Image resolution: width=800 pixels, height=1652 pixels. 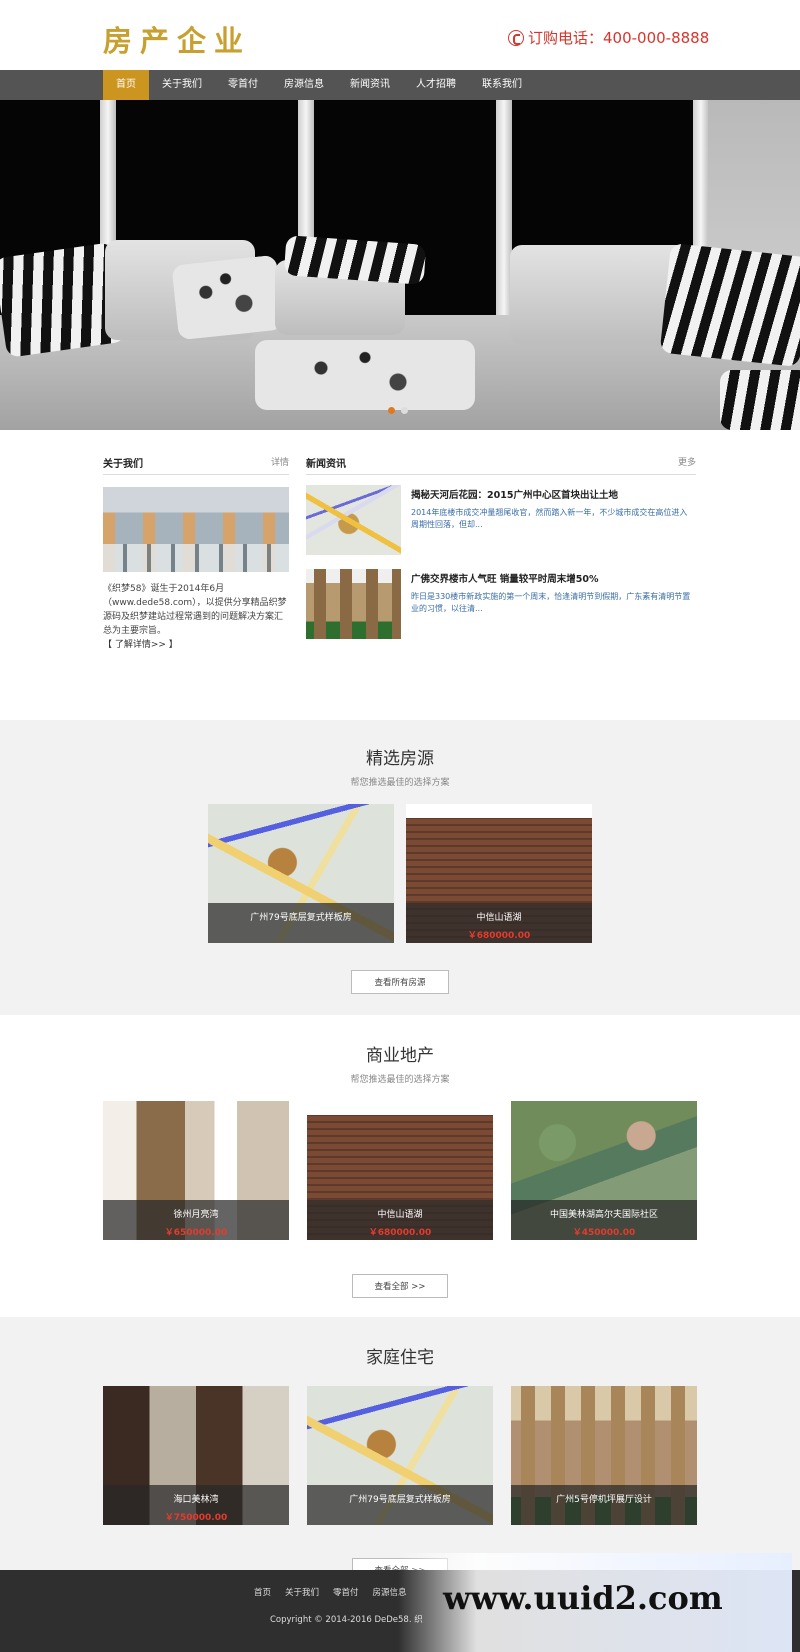 What do you see at coordinates (196, 1170) in the screenshot?
I see `property-card: 徐州月亮湾 ￥650000.00` at bounding box center [196, 1170].